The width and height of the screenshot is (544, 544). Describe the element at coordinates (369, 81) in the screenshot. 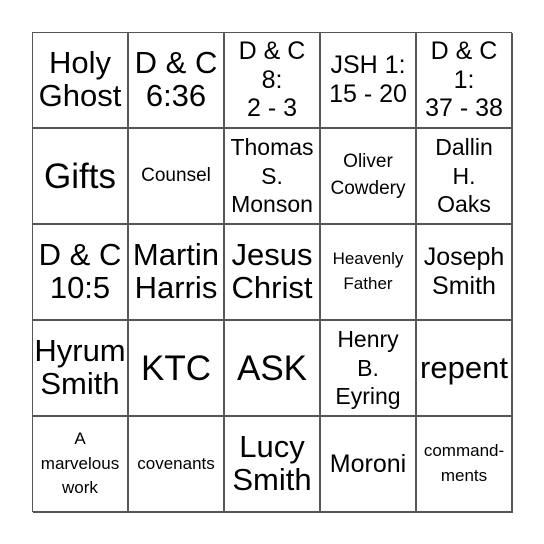

I see `bingo-cell: JSH 1: 15 - 20` at that location.